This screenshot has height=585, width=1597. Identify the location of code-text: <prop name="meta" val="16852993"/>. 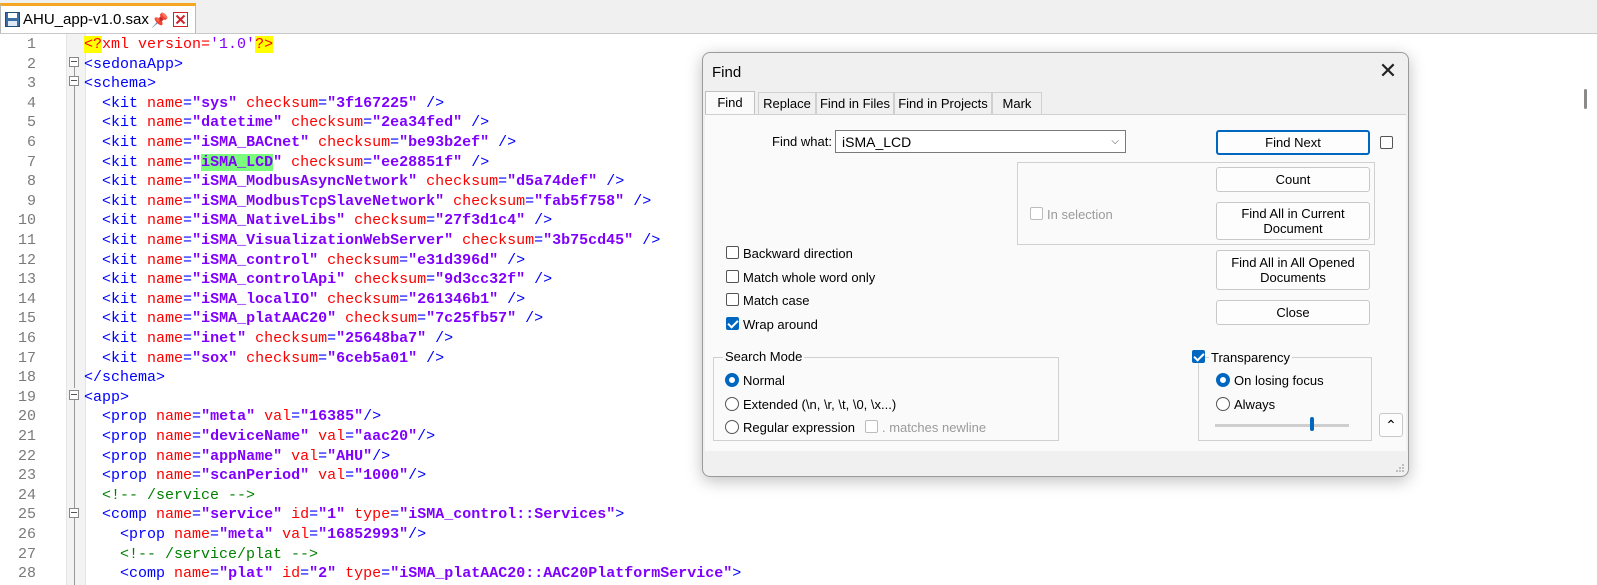
(273, 534).